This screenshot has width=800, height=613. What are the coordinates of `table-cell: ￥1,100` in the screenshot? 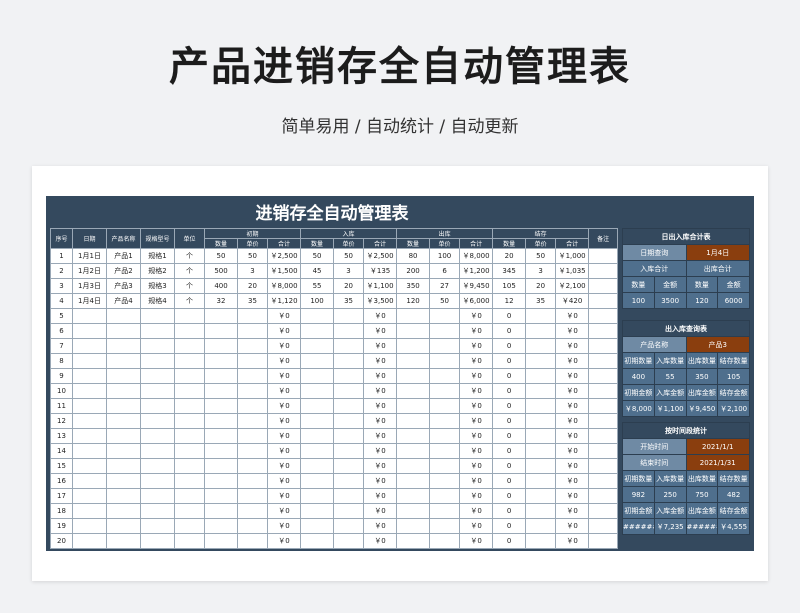 It's located at (380, 286).